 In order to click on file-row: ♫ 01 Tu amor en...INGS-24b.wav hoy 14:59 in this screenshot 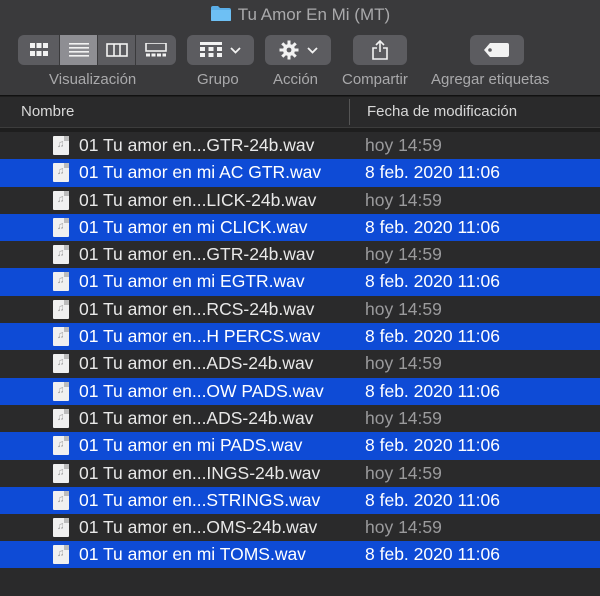, I will do `click(300, 473)`.